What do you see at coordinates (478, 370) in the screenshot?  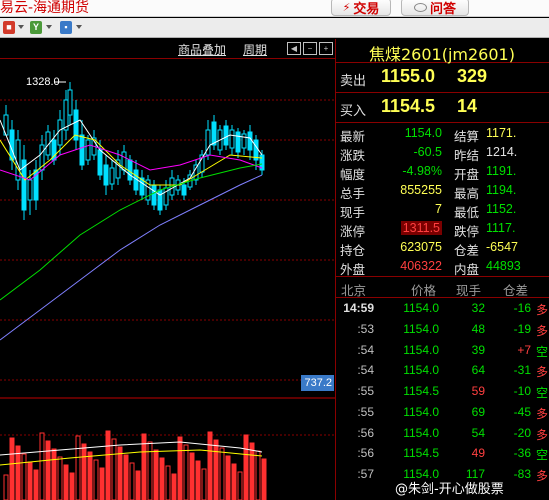 I see `tick-qty: 64` at bounding box center [478, 370].